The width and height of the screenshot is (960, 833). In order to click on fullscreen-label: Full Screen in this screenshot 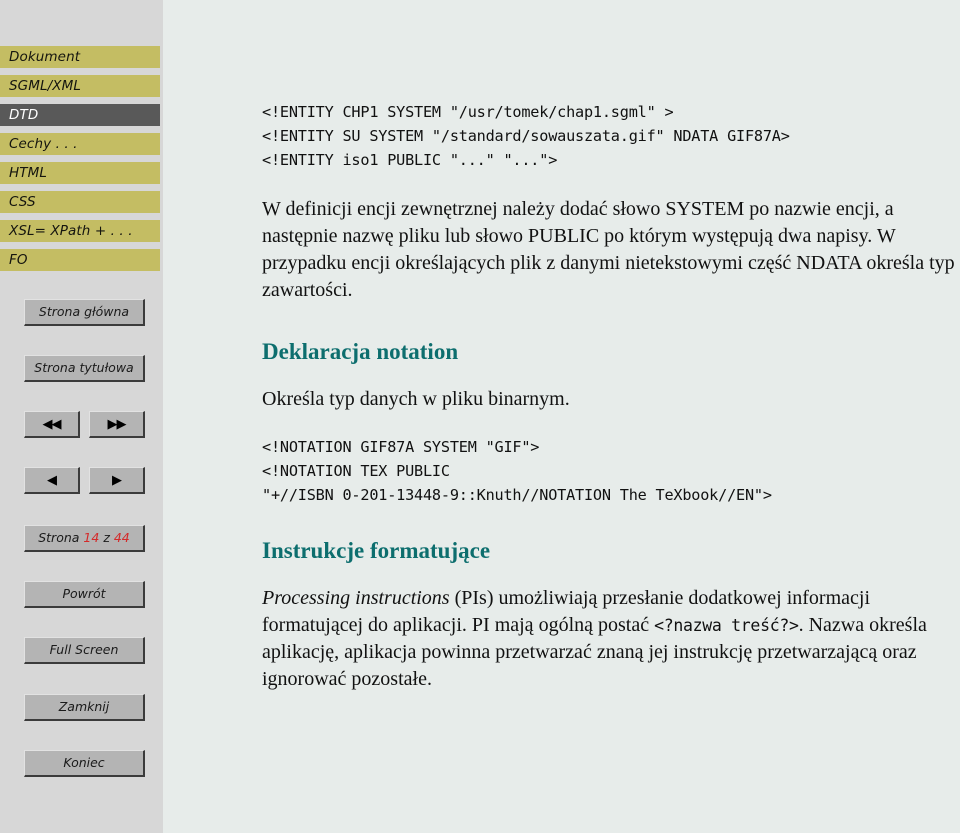, I will do `click(84, 649)`.